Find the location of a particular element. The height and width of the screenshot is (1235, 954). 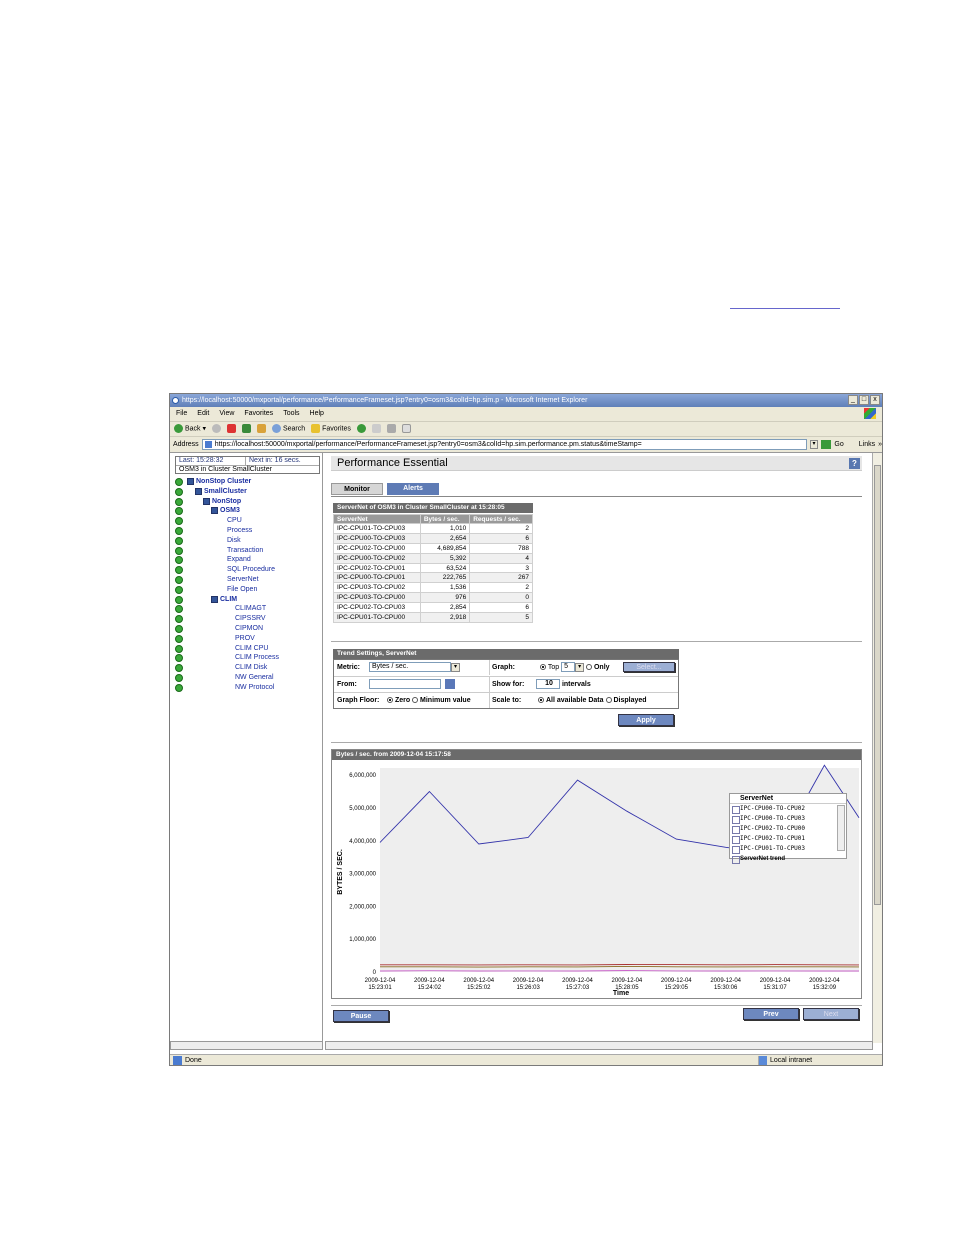

go-arrow-icon is located at coordinates (826, 444).